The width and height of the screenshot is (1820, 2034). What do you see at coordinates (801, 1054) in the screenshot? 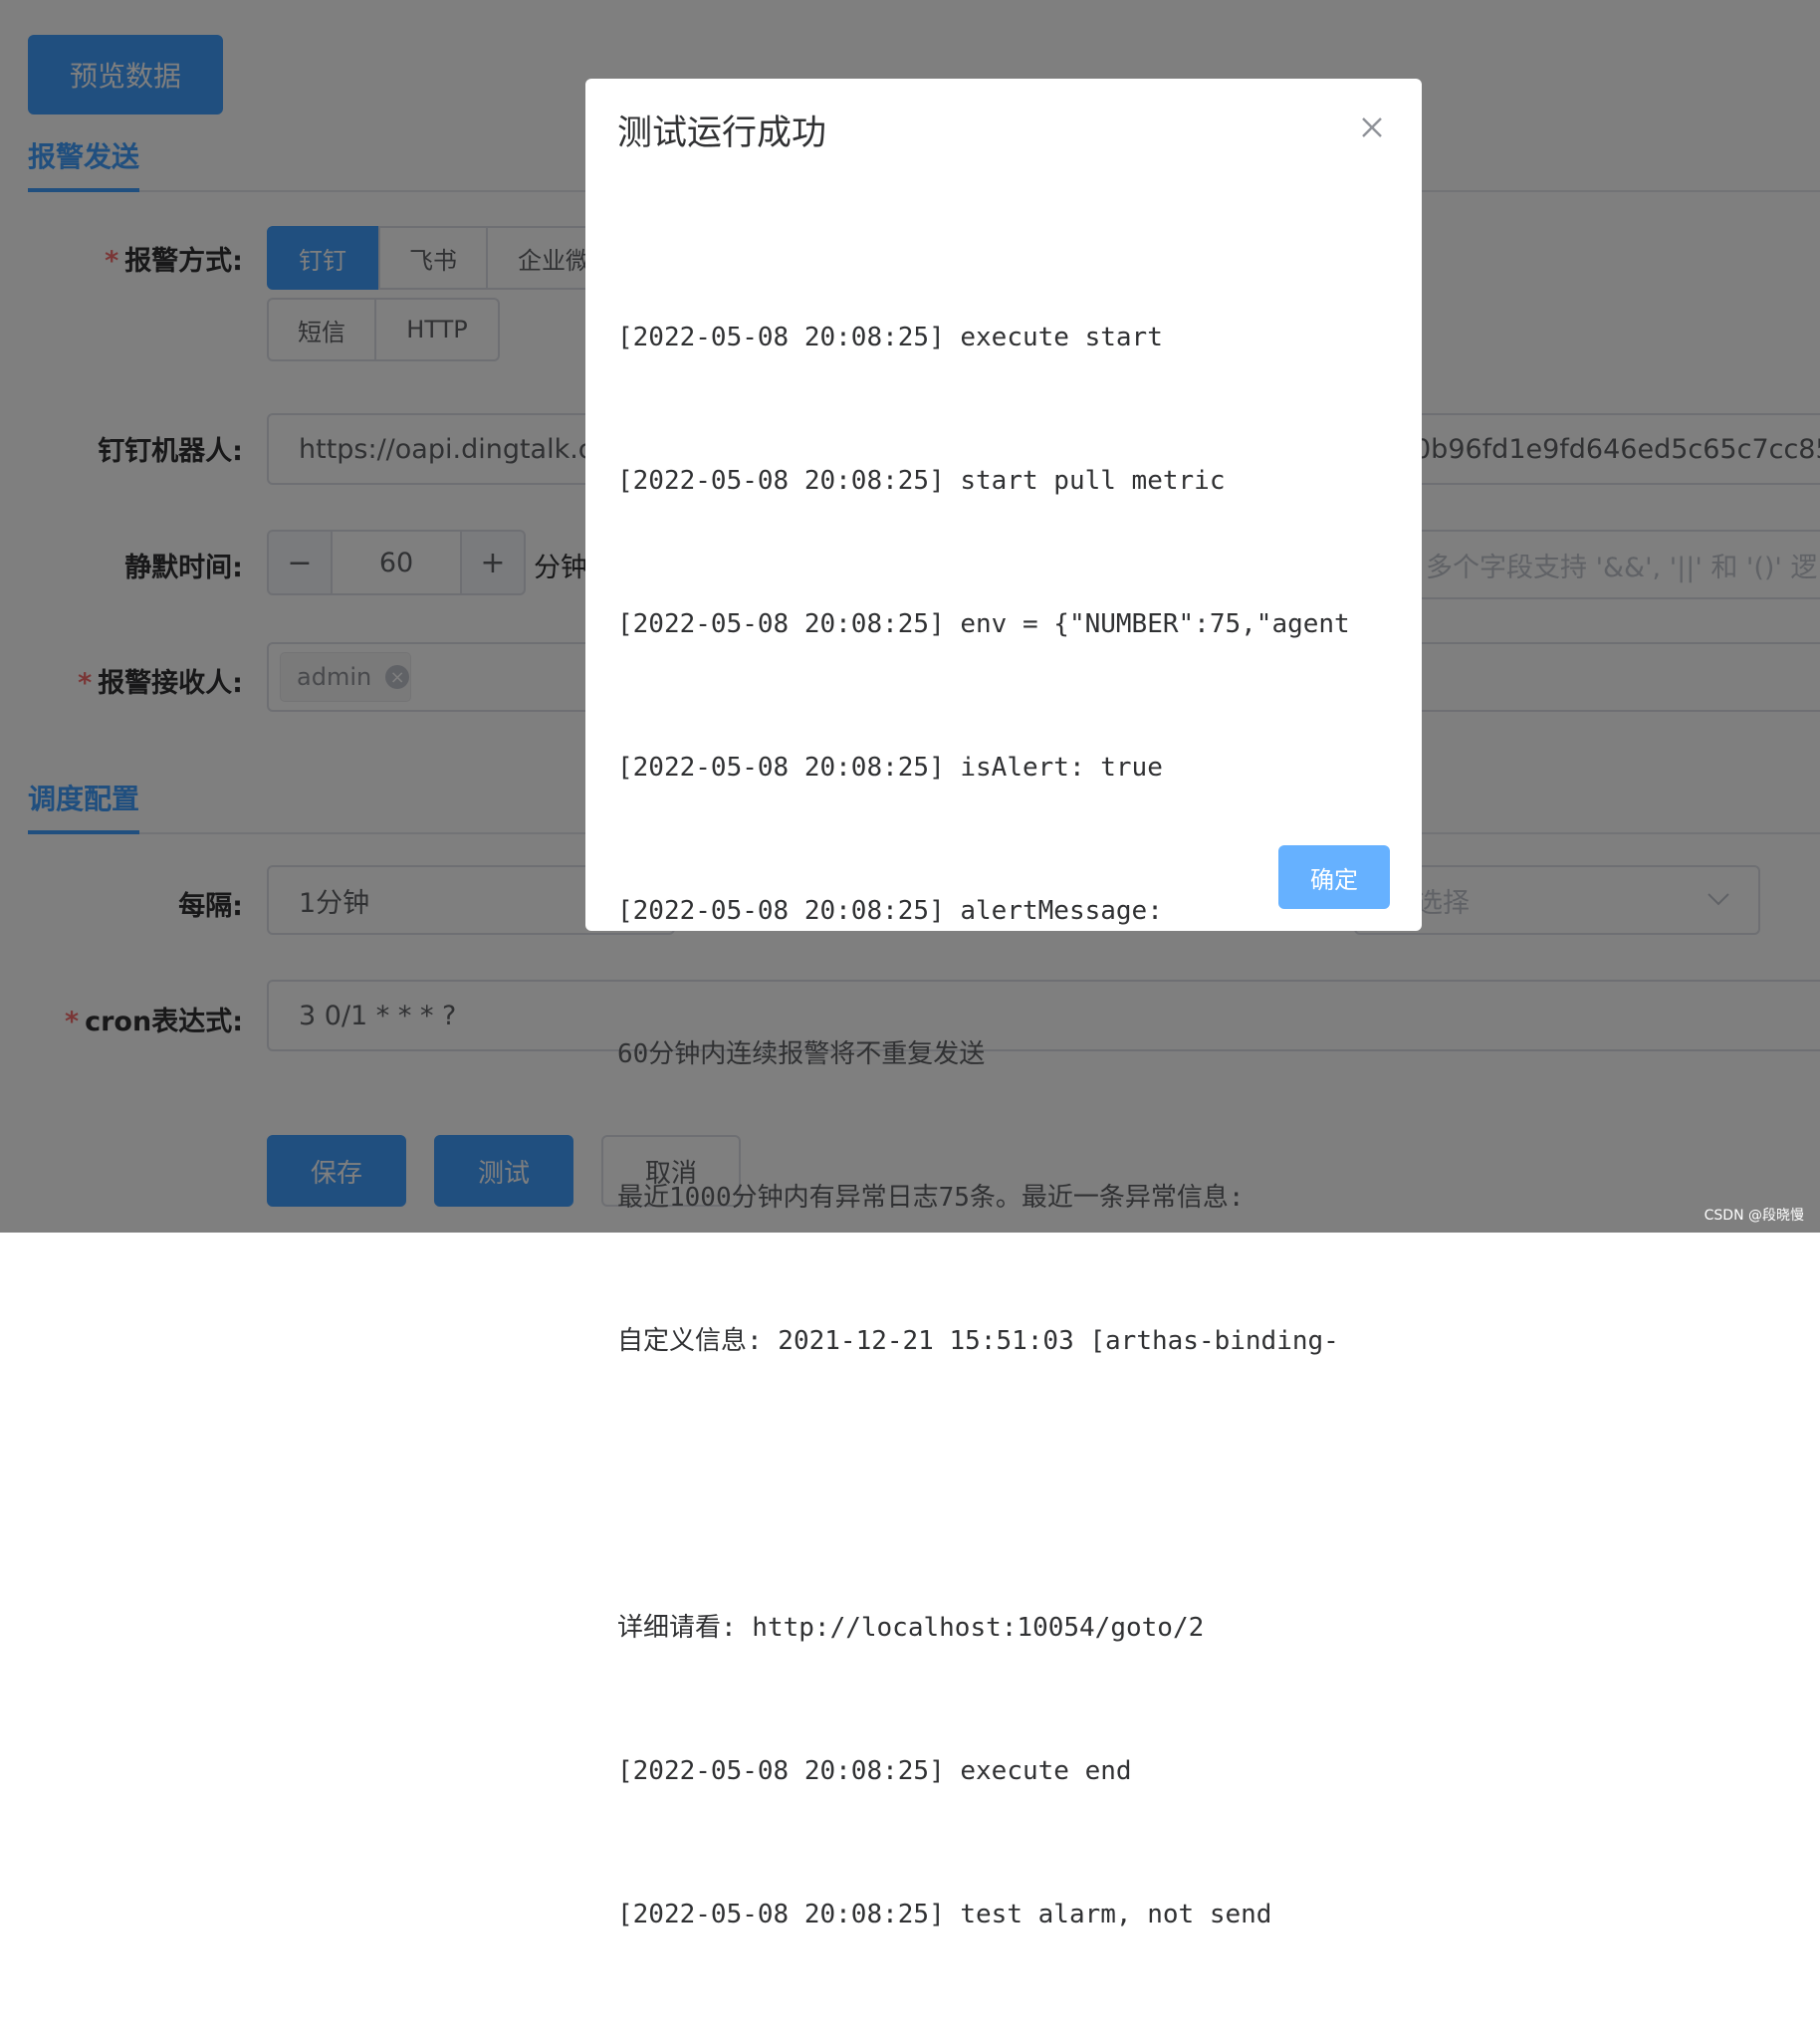
I see `log-line: 60分钟内连续报警将不重复发送` at bounding box center [801, 1054].